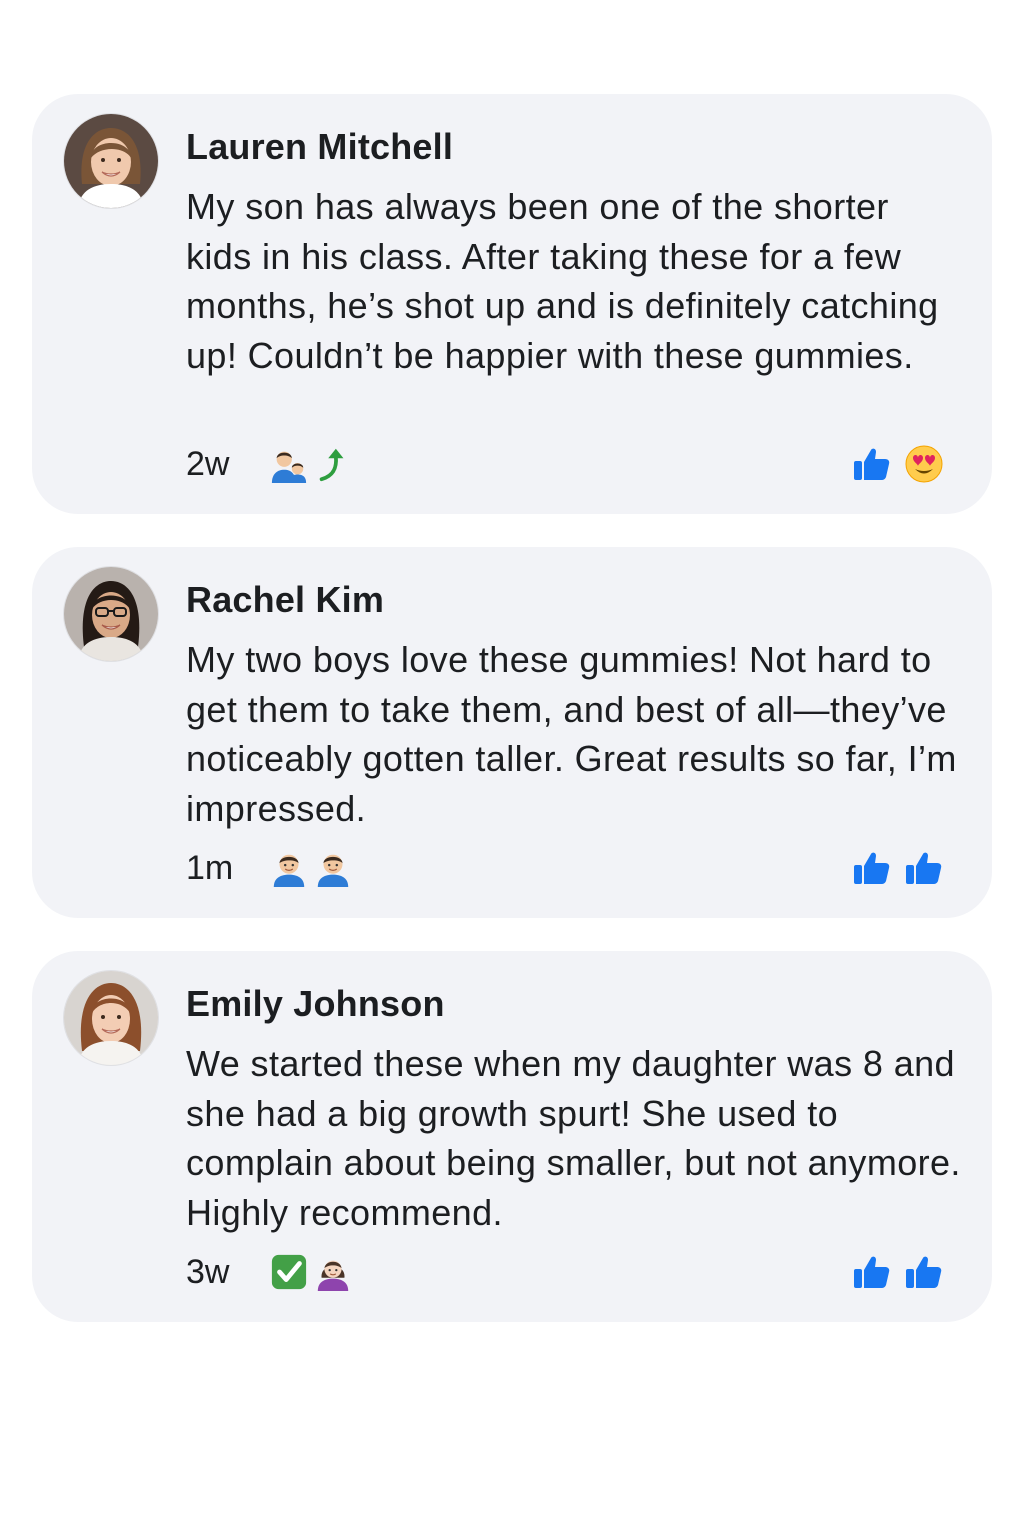  I want to click on timestamp: 3w, so click(228, 1272).